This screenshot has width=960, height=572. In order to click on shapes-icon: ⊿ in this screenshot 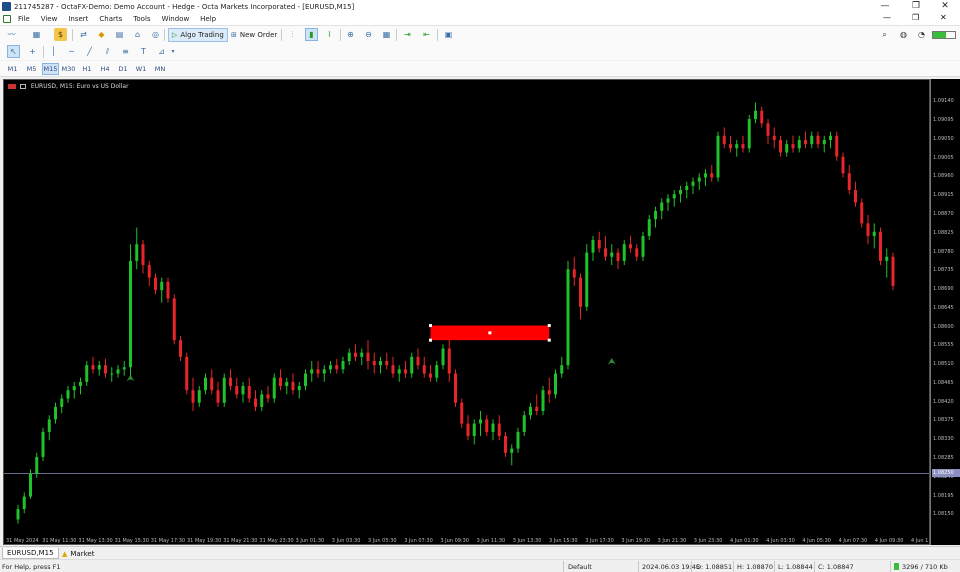, I will do `click(161, 51)`.